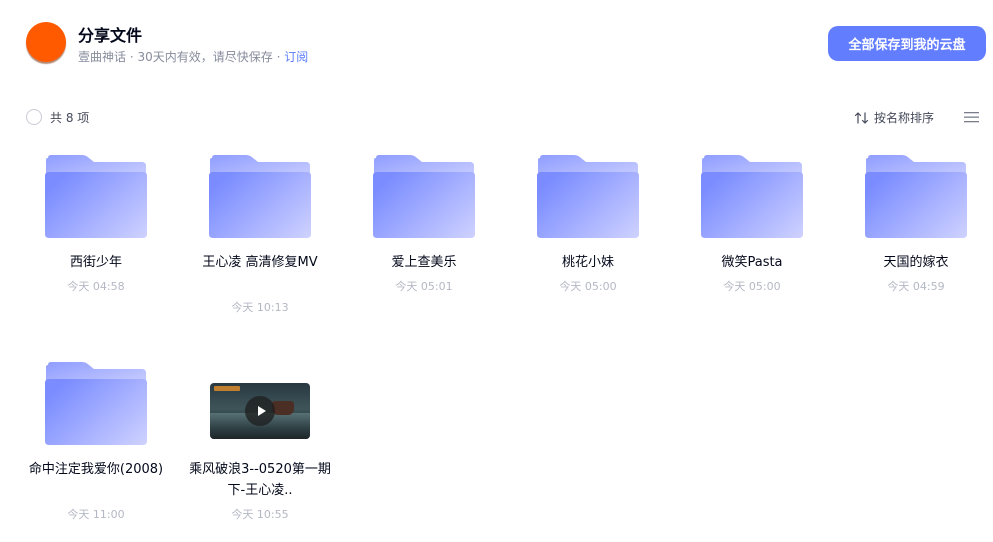  I want to click on item-time: 今天 05:01, so click(424, 286).